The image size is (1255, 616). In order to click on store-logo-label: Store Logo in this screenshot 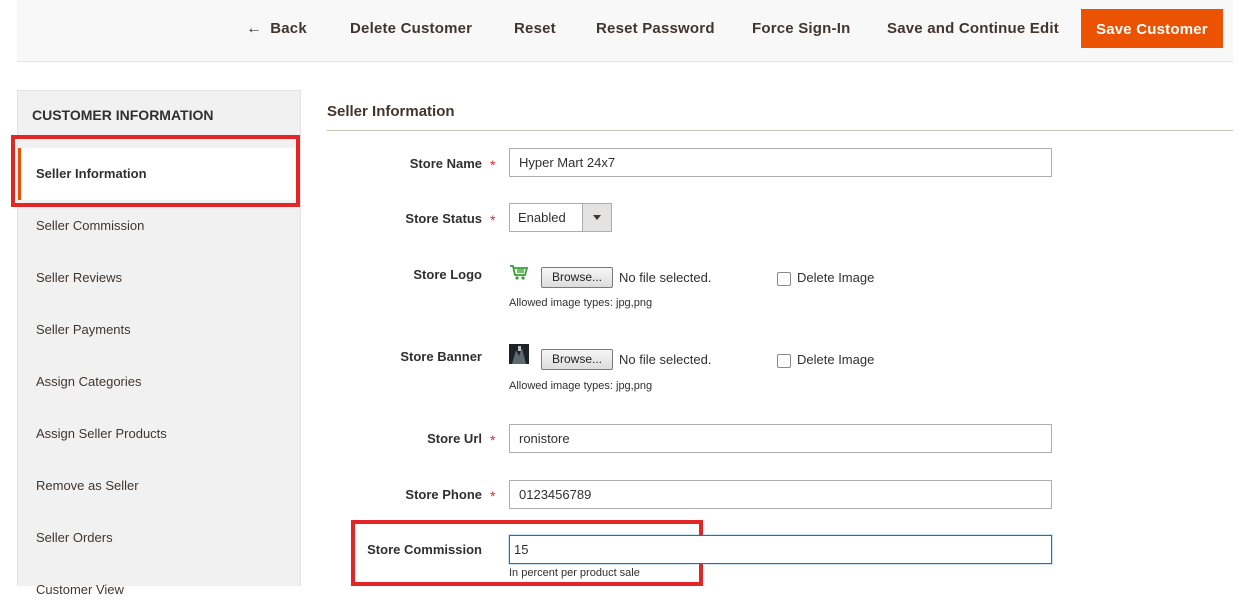, I will do `click(447, 274)`.